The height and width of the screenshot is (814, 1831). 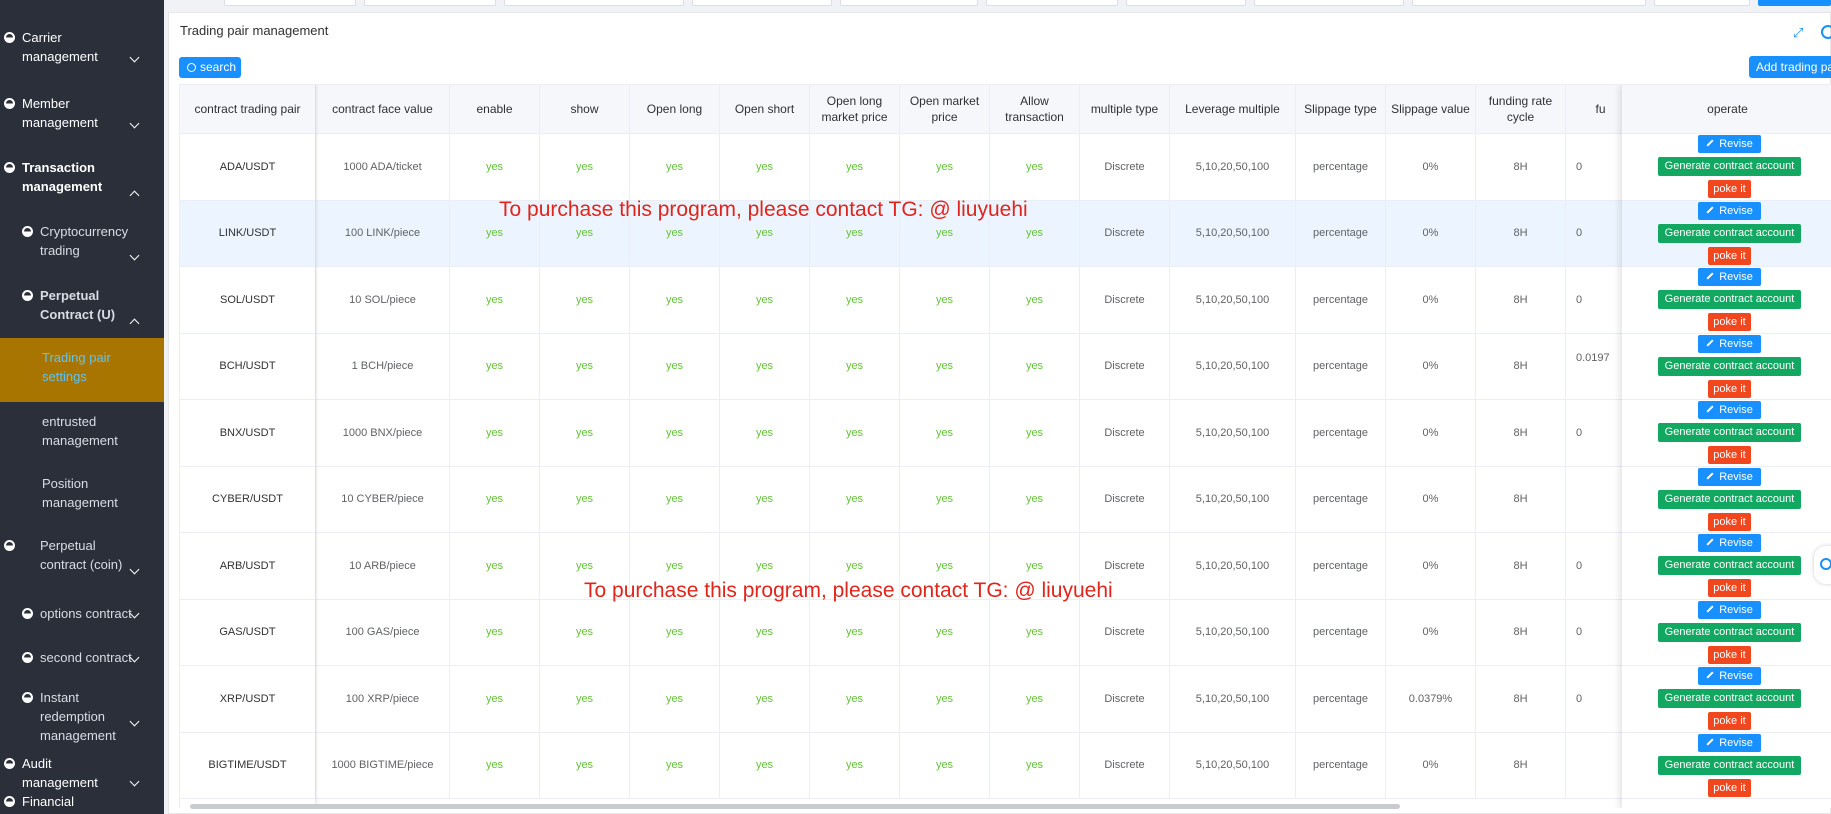 What do you see at coordinates (855, 109) in the screenshot?
I see `column-header: Open long market price` at bounding box center [855, 109].